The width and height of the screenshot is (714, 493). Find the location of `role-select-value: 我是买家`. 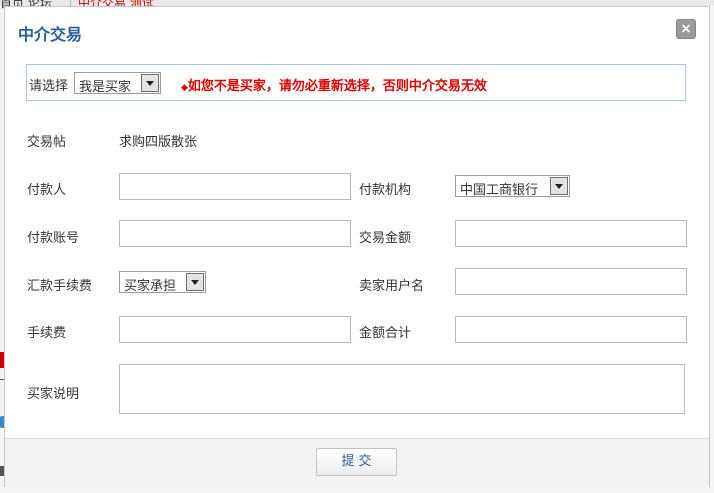

role-select-value: 我是买家 is located at coordinates (105, 87).